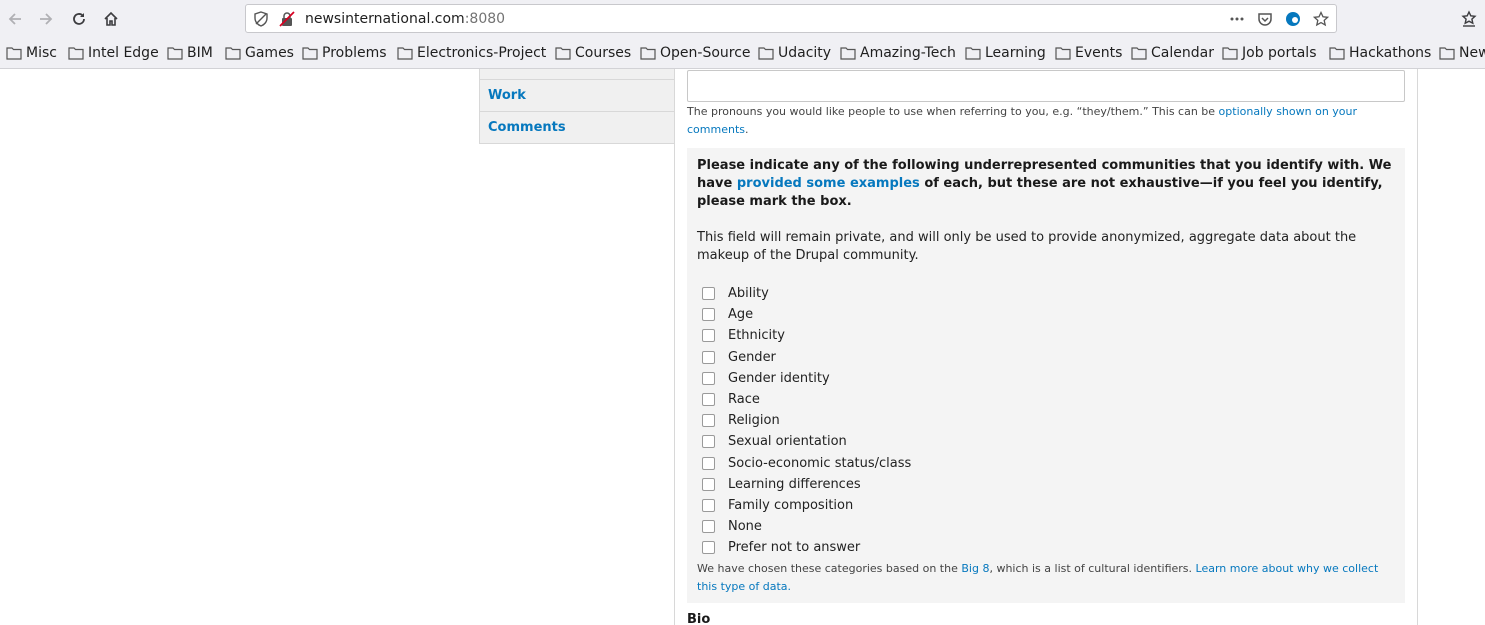  Describe the element at coordinates (805, 53) in the screenshot. I see `bookmark-label: Udacity` at that location.